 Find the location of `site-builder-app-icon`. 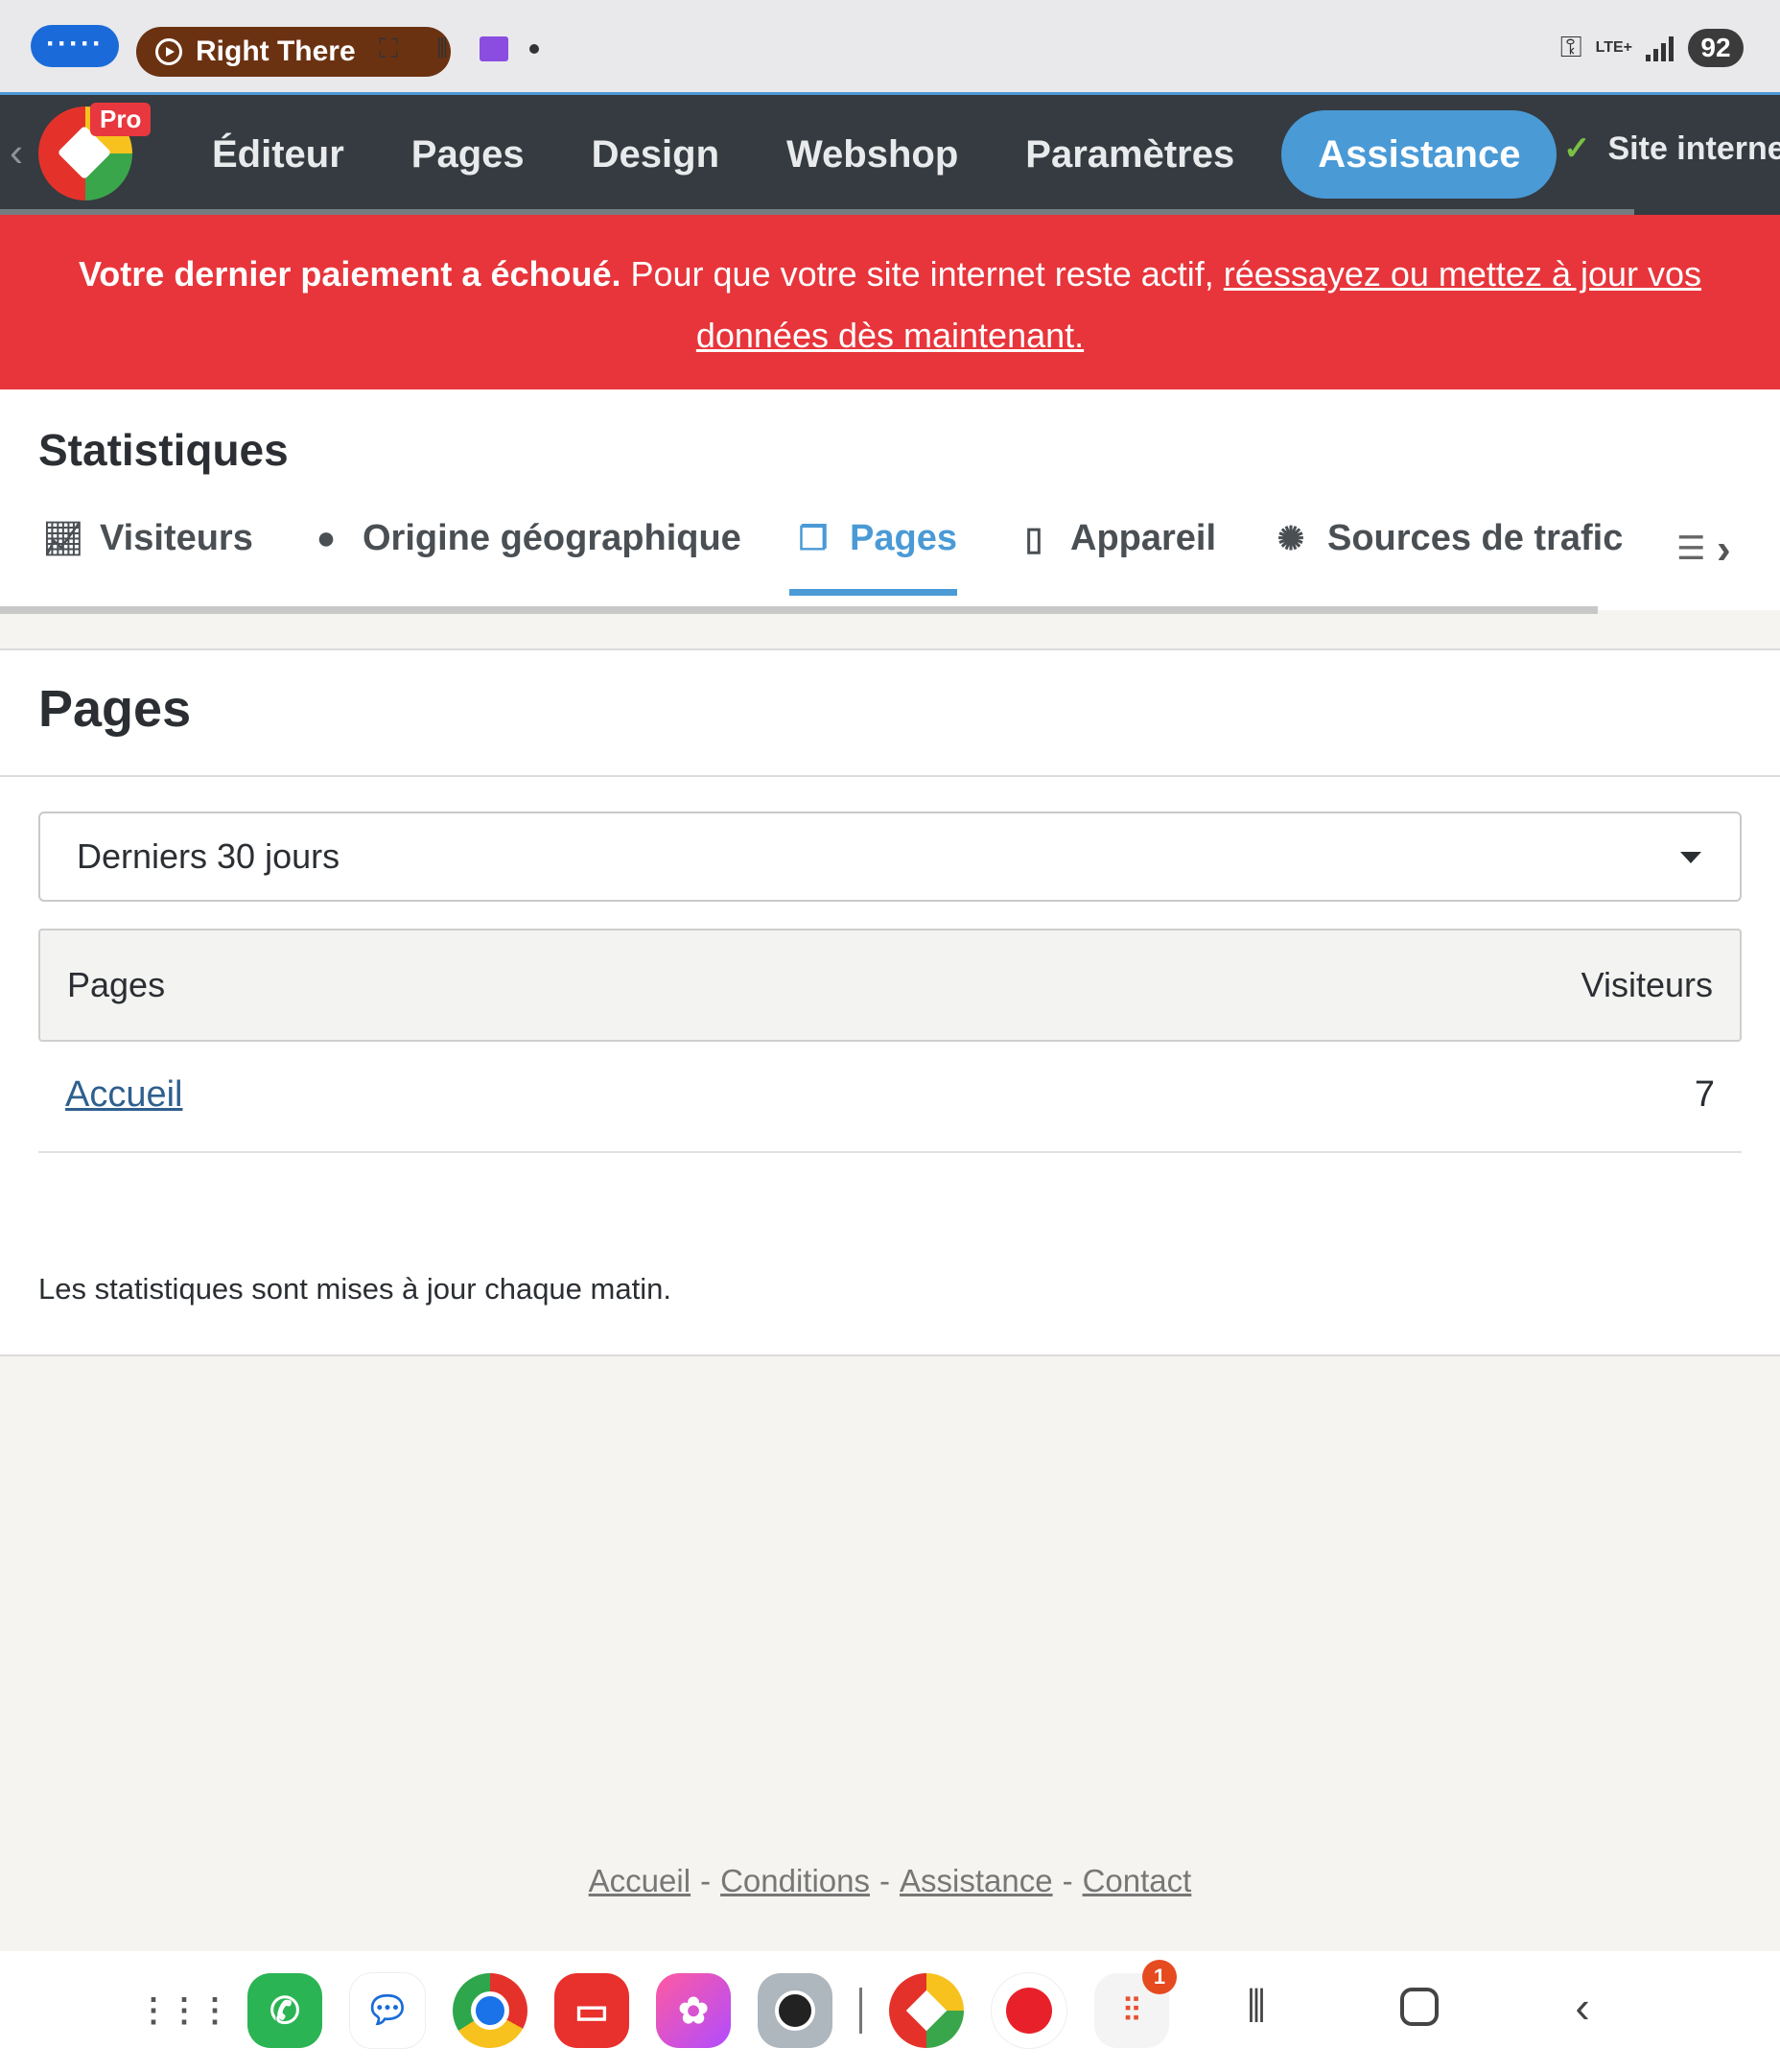

site-builder-app-icon is located at coordinates (926, 2010).